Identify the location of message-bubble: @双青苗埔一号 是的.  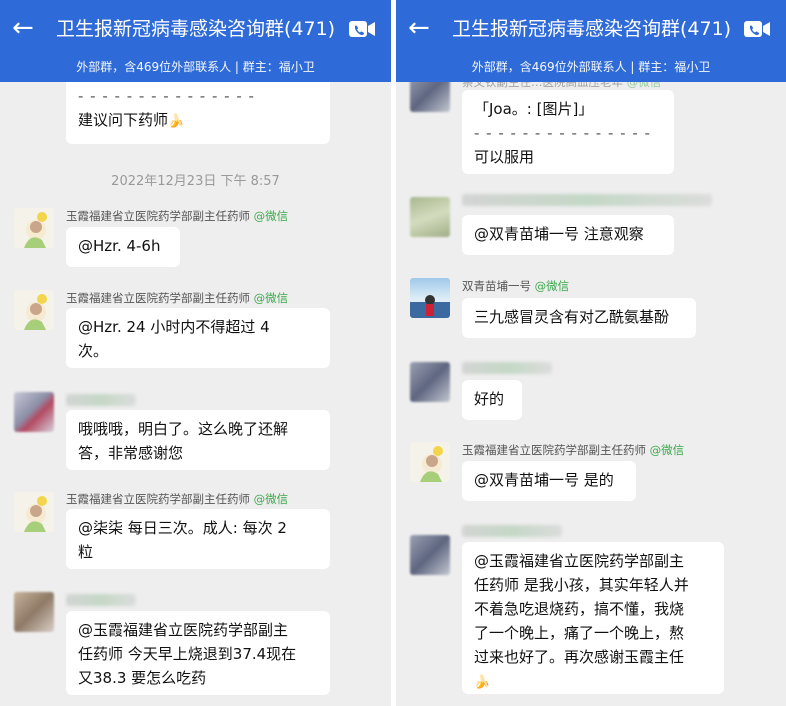
(549, 481).